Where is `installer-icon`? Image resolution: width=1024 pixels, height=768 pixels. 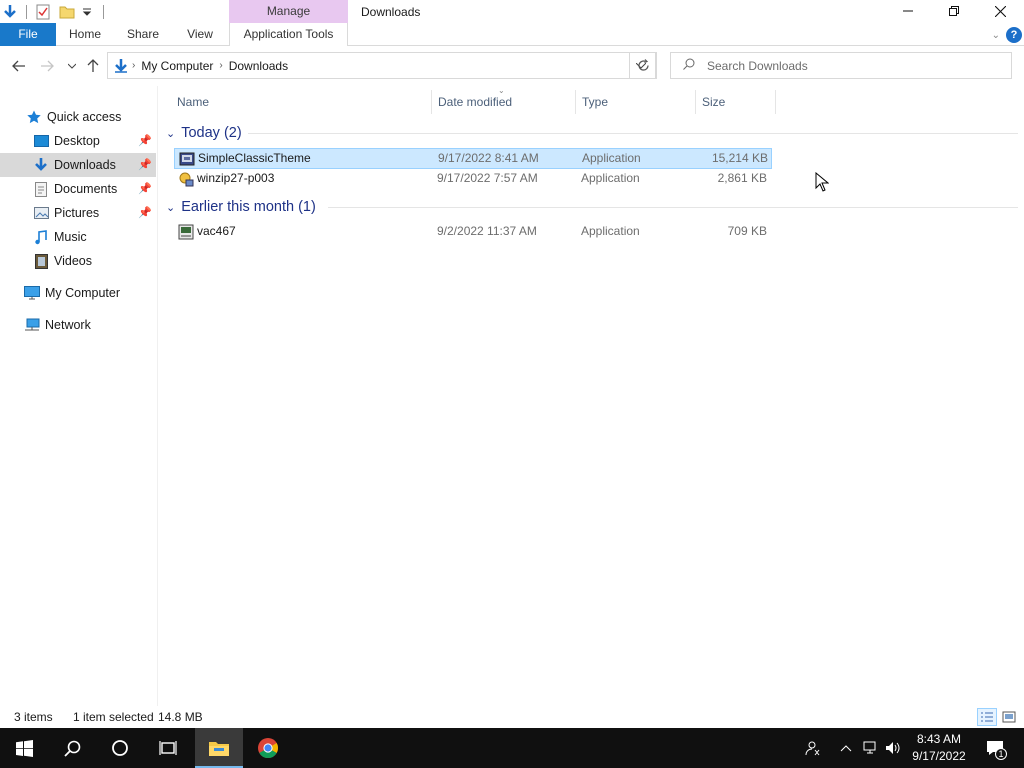
installer-icon is located at coordinates (186, 232).